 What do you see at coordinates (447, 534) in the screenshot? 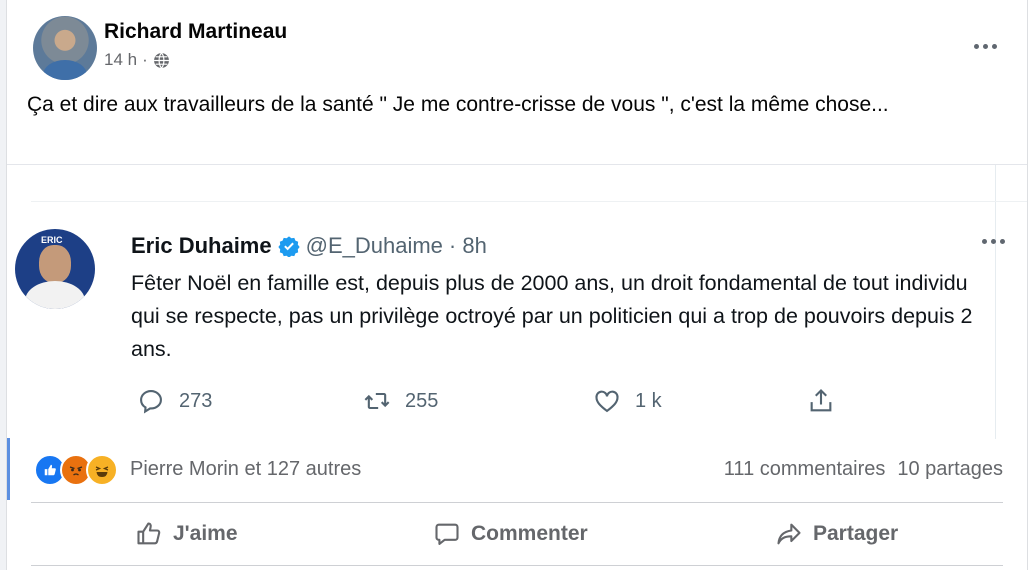
I see `comment-icon` at bounding box center [447, 534].